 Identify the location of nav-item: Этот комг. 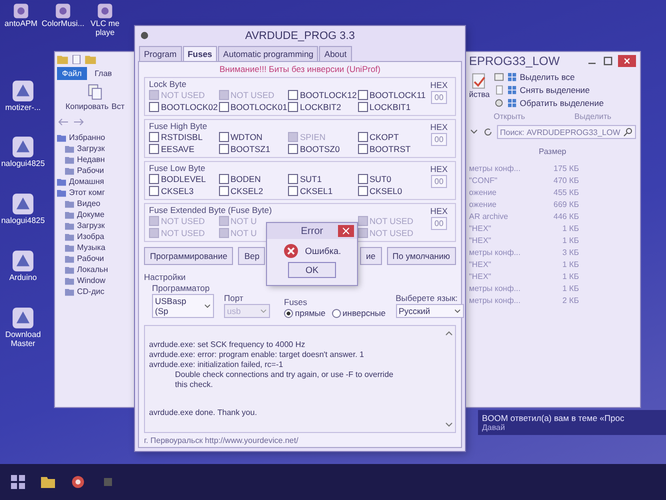
(87, 192).